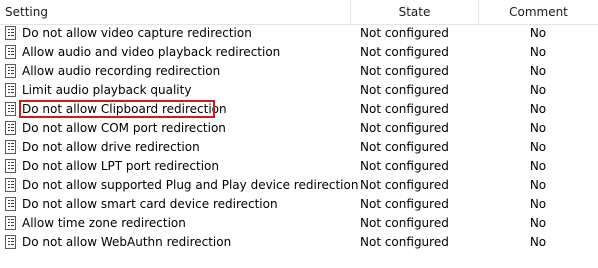 The height and width of the screenshot is (268, 598). I want to click on column-header-row: Setting State Comment, so click(299, 12).